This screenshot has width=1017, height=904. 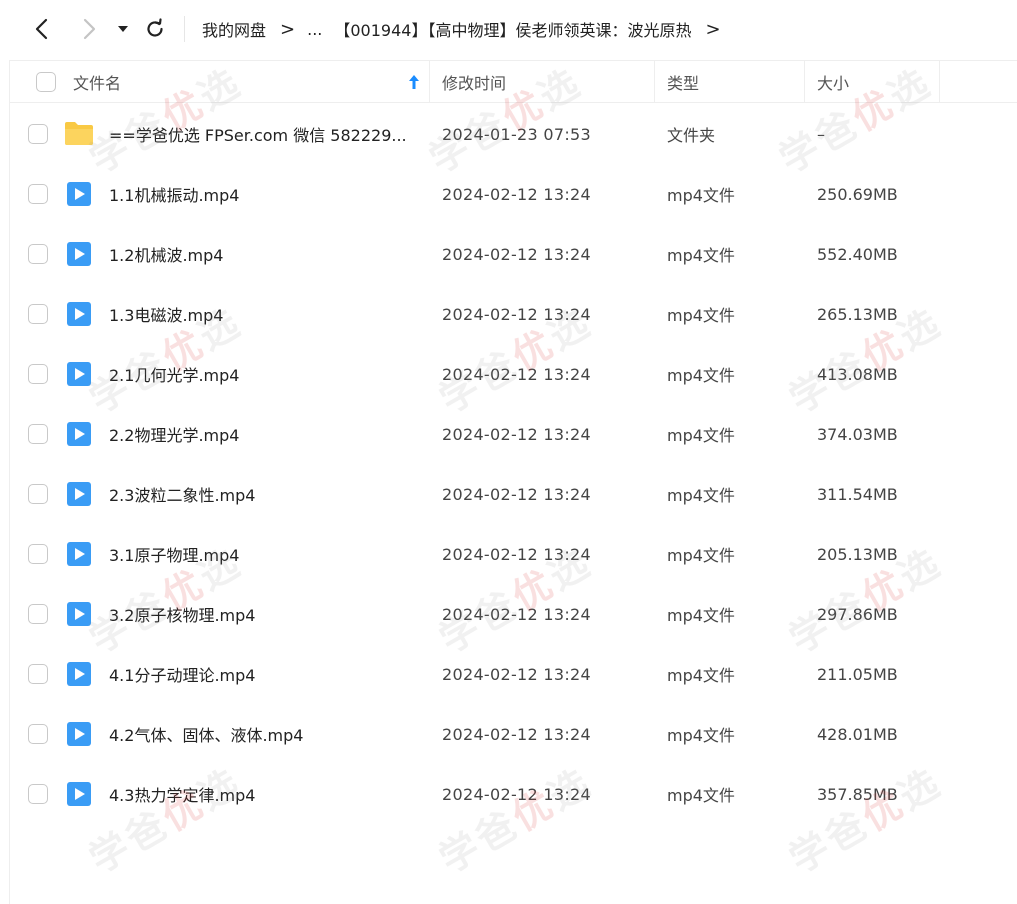 What do you see at coordinates (857, 494) in the screenshot?
I see `file-size: 311.54MB` at bounding box center [857, 494].